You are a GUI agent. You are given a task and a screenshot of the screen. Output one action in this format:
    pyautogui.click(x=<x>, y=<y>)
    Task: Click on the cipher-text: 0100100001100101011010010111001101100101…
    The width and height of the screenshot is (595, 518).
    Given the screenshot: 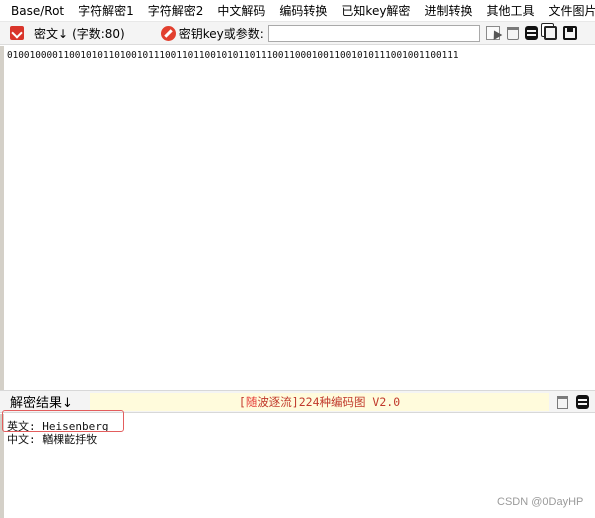 What is the action you would take?
    pyautogui.click(x=233, y=55)
    